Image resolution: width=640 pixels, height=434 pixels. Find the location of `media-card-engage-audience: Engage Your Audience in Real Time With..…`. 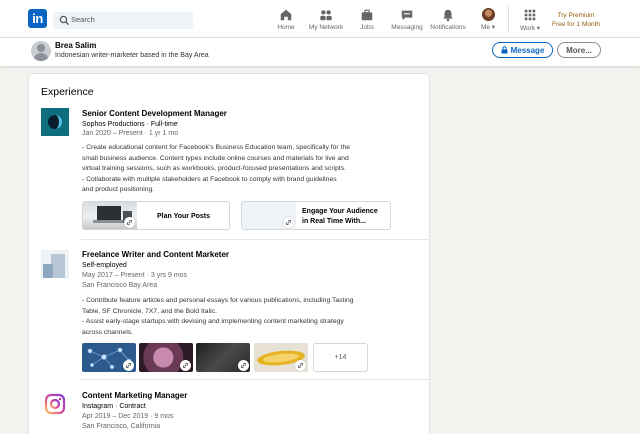

media-card-engage-audience: Engage Your Audience in Real Time With..… is located at coordinates (316, 215).